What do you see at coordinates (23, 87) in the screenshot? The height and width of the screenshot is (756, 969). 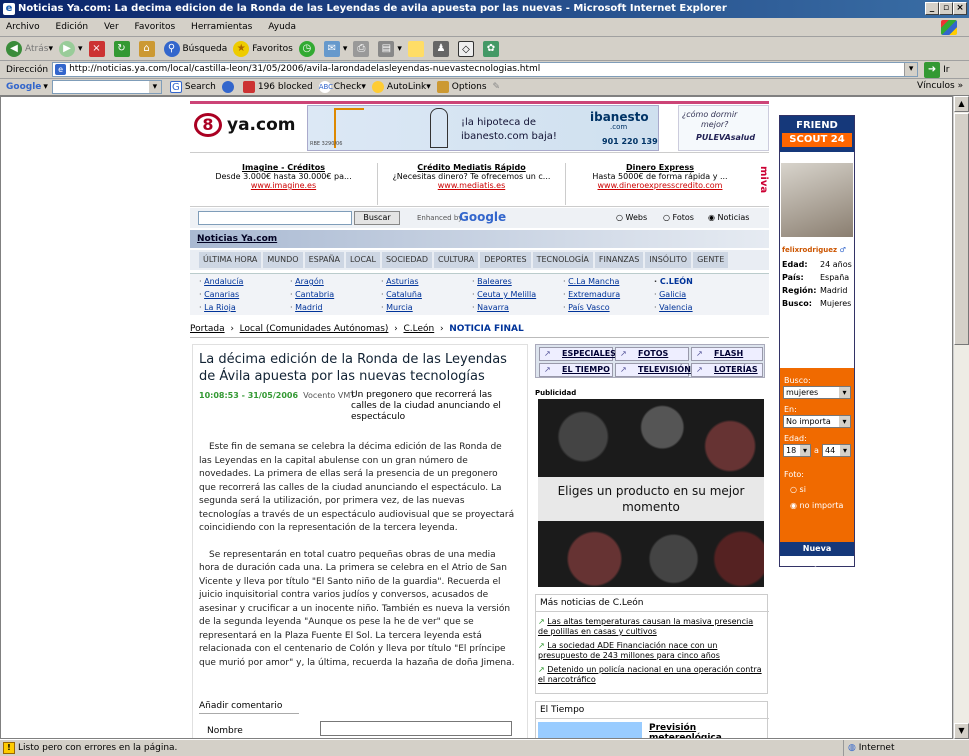 I see `google-brand: Google` at bounding box center [23, 87].